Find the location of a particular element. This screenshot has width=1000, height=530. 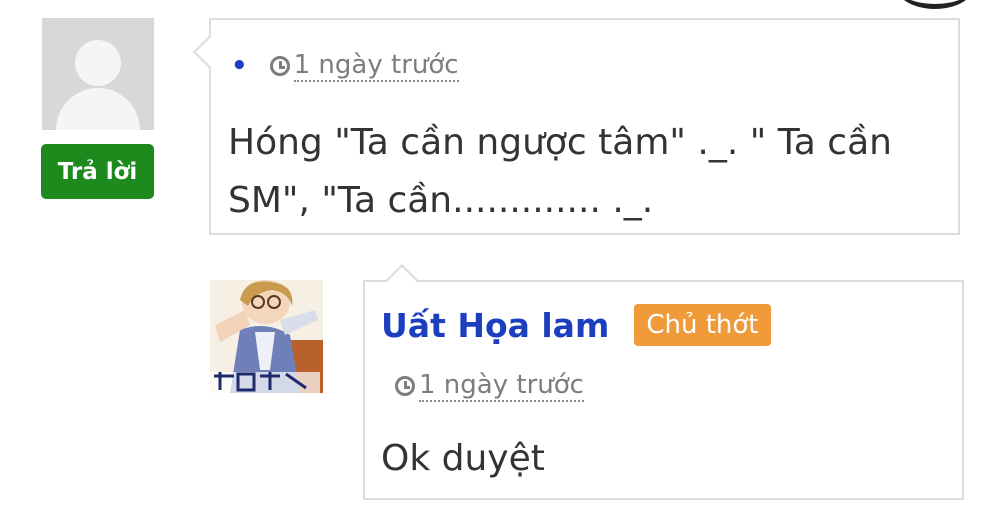

comment-meta: • 1 ngày trước is located at coordinates (345, 66).